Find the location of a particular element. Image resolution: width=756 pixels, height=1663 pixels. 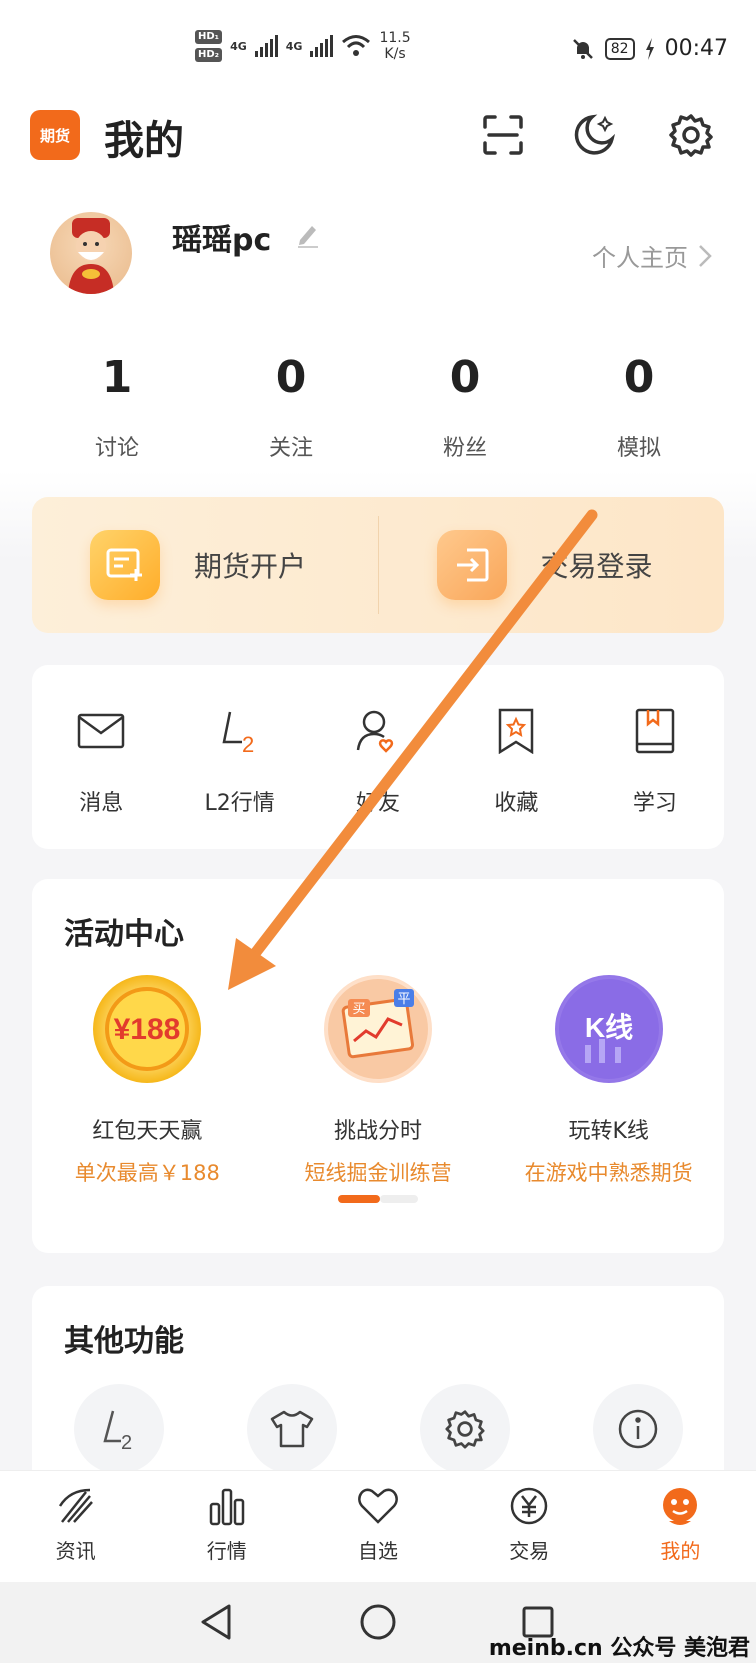

challenge-chart-icon: 买 平 is located at coordinates (378, 1029).